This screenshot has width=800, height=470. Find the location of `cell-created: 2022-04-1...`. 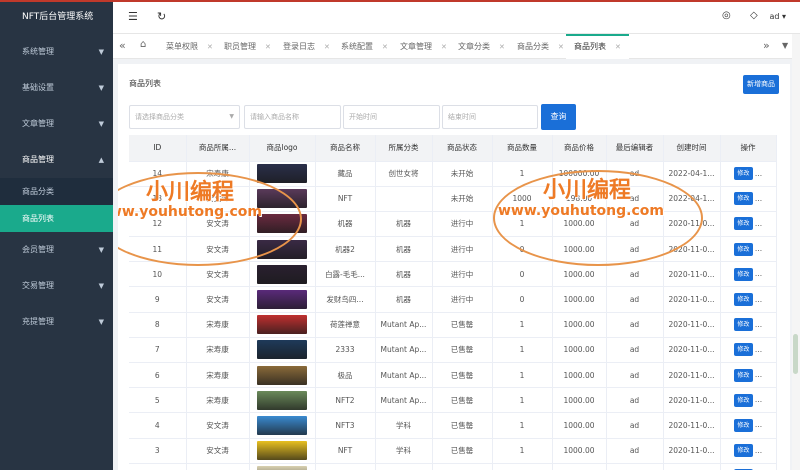

cell-created: 2022-04-1... is located at coordinates (692, 174).